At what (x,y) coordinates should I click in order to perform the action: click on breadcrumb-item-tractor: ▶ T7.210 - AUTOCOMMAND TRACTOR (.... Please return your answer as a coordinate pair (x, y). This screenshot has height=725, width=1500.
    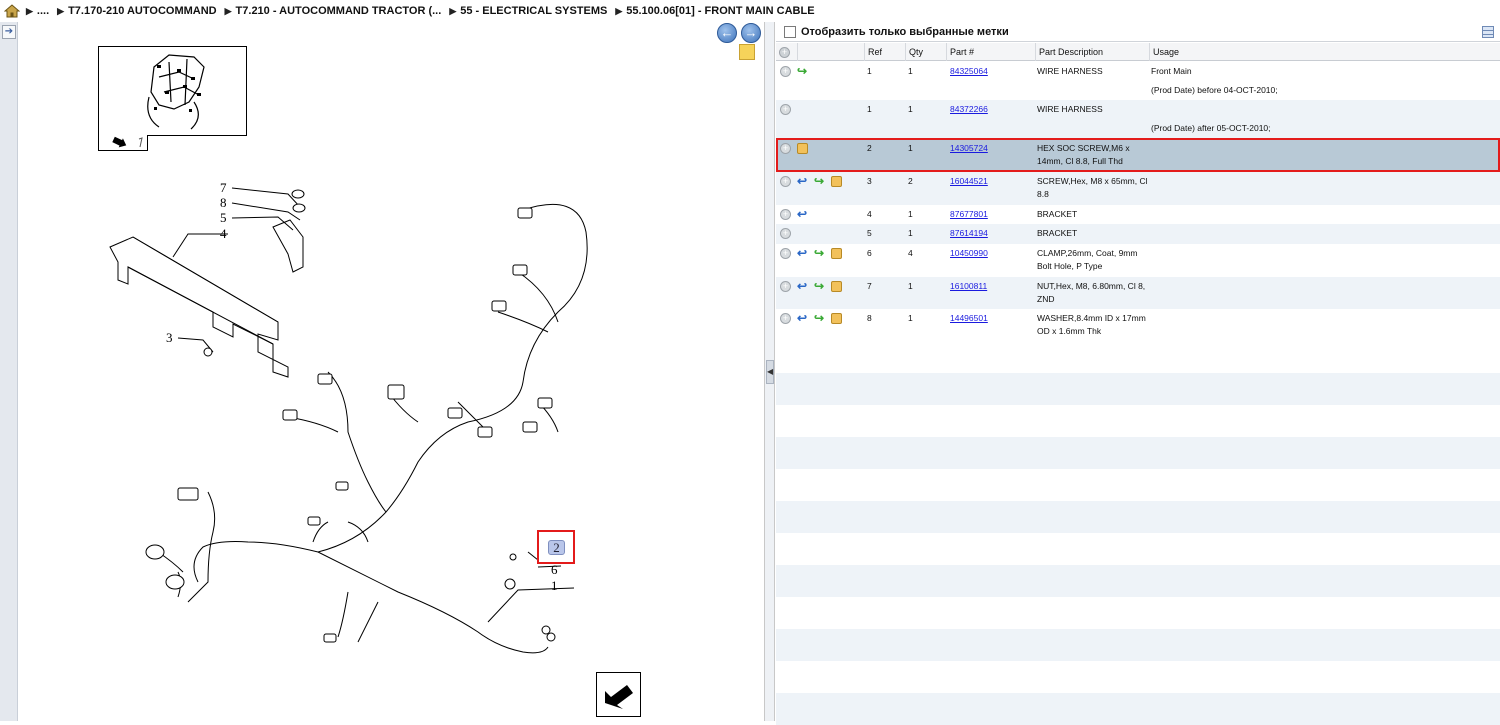
    Looking at the image, I should click on (333, 11).